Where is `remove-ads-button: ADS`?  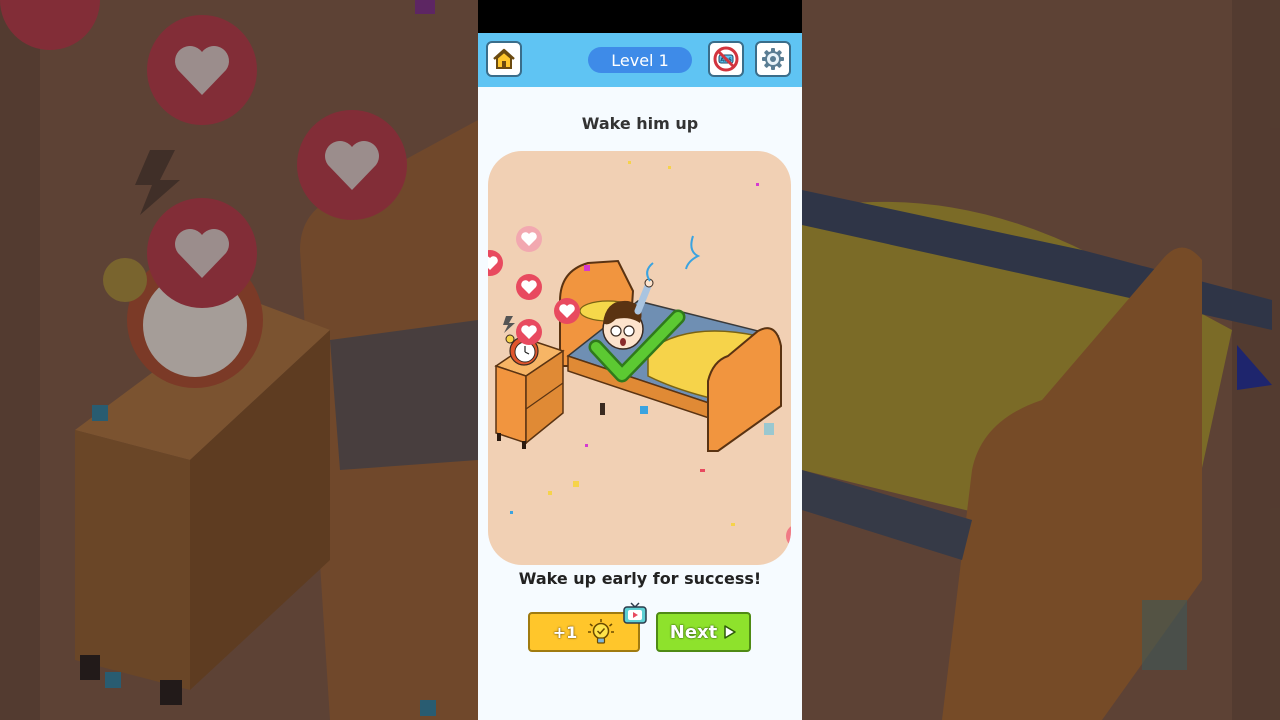 remove-ads-button: ADS is located at coordinates (726, 59).